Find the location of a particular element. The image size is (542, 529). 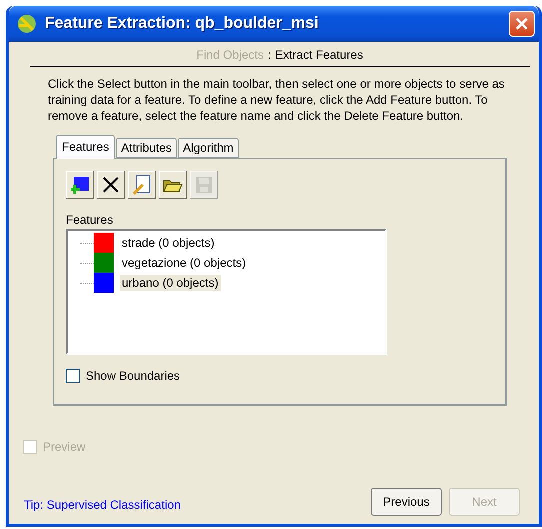

tab: Attributes is located at coordinates (147, 148).